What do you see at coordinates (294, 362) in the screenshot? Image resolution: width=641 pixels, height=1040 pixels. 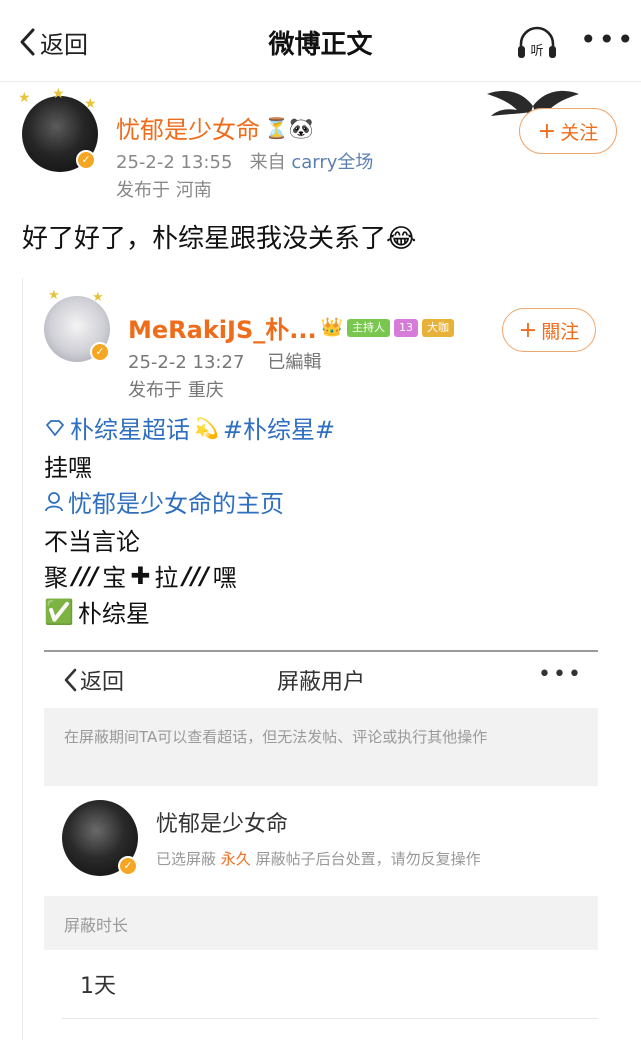 I see `embedded-edited-label: 已編輯` at bounding box center [294, 362].